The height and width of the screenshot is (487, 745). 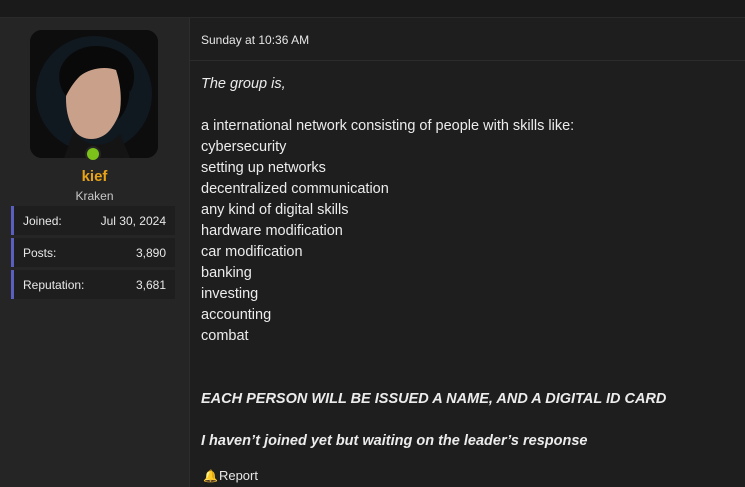 What do you see at coordinates (133, 221) in the screenshot?
I see `stat-value: Jul 30, 2024` at bounding box center [133, 221].